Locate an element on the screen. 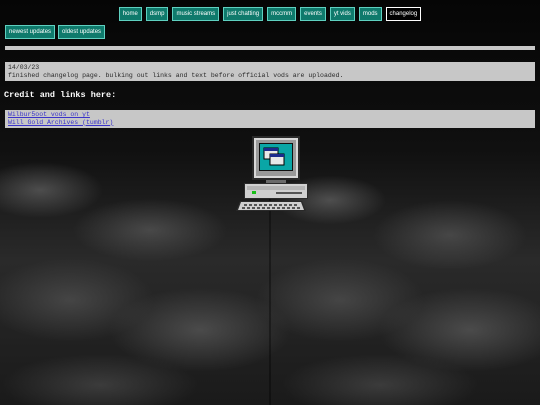 This screenshot has height=405, width=540. nav-music-streams: music streams is located at coordinates (196, 14).